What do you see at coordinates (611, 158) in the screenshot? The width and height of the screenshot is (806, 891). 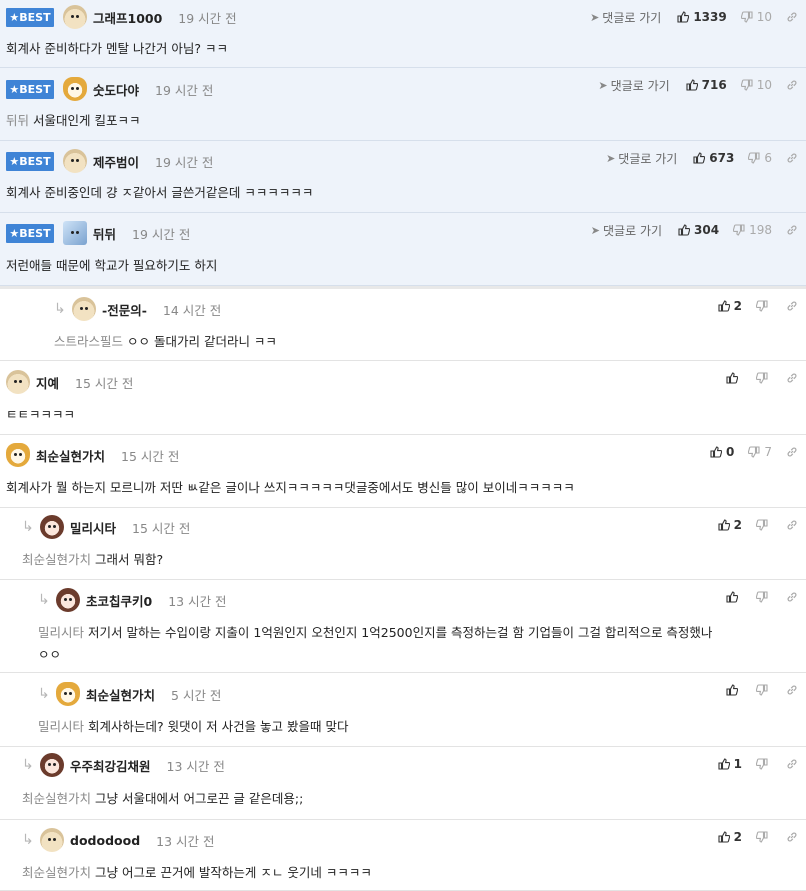 I see `arrow-icon: ➤` at bounding box center [611, 158].